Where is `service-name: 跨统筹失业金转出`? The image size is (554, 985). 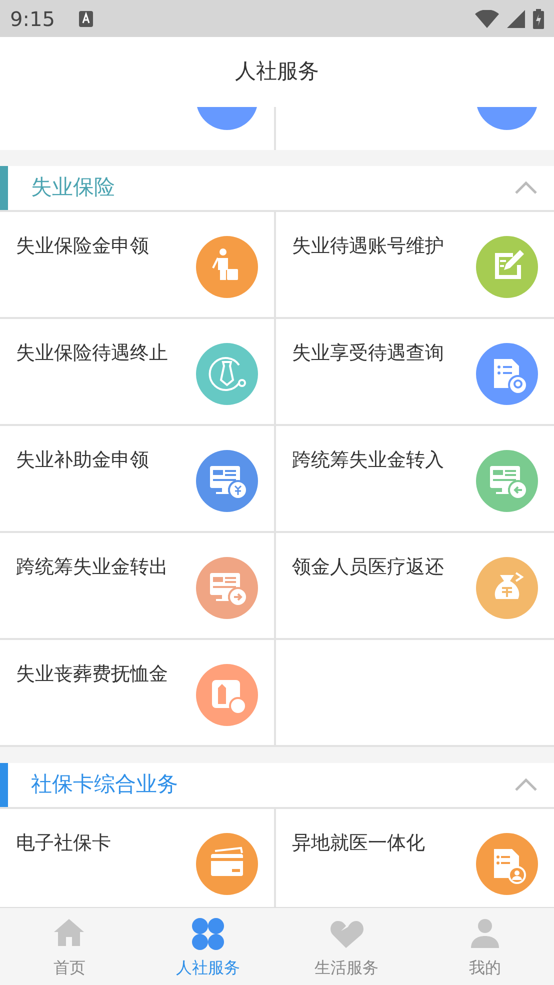 service-name: 跨统筹失业金转出 is located at coordinates (92, 596).